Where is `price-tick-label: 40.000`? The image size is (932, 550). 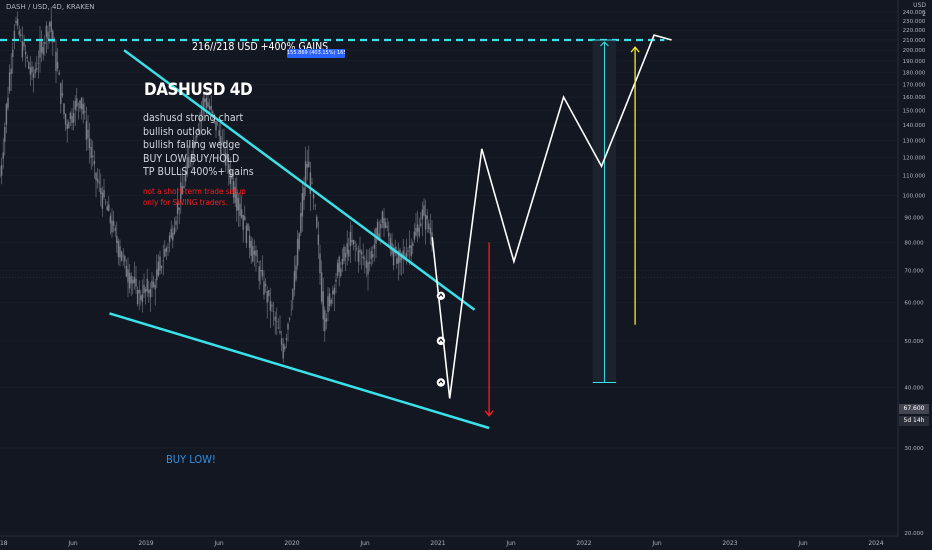
price-tick-label: 40.000 is located at coordinates (914, 389).